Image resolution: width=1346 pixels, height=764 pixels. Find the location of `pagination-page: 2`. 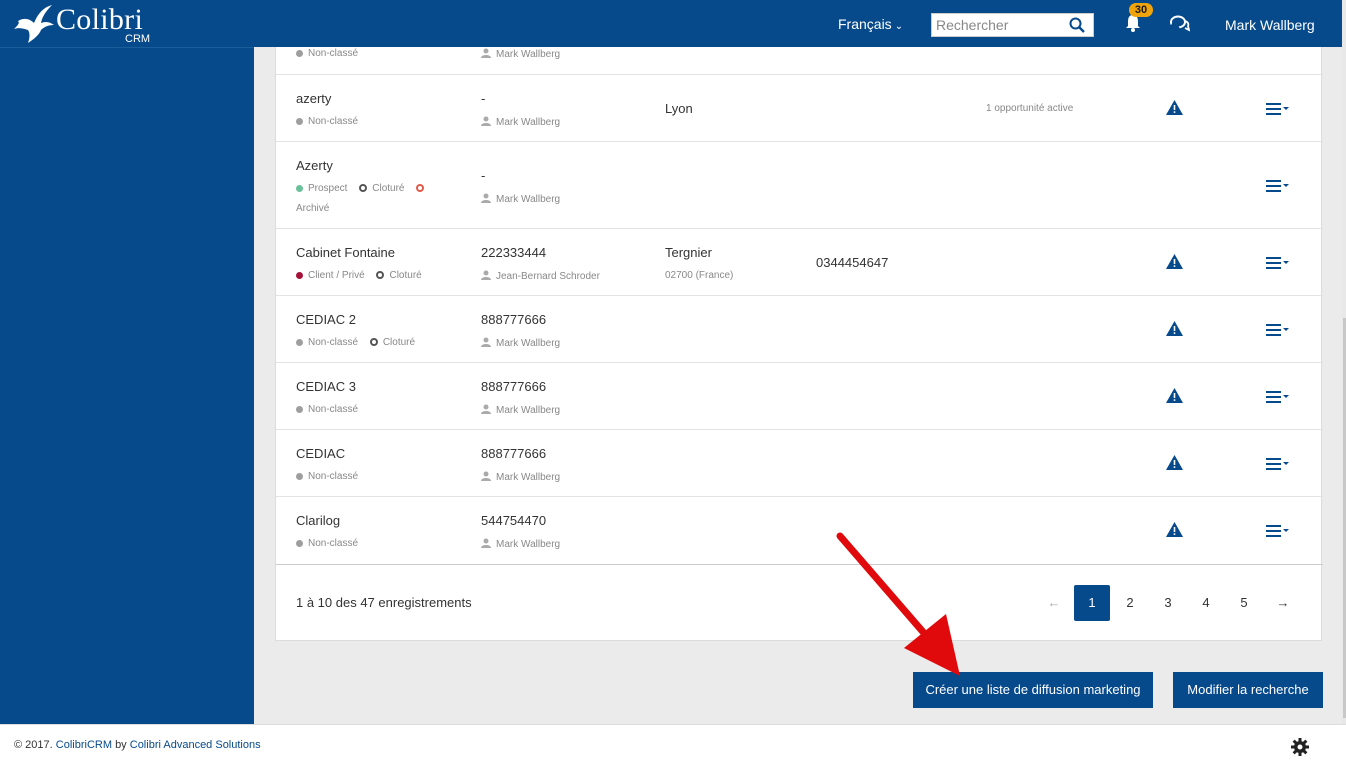

pagination-page: 2 is located at coordinates (1130, 603).